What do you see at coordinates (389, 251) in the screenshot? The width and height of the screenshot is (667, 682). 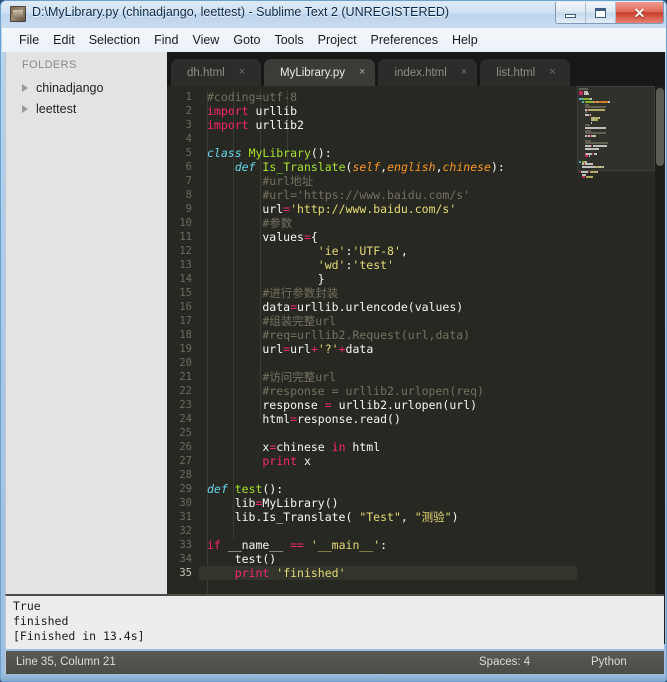 I see `code-line: 'ie':'UTF-8',` at bounding box center [389, 251].